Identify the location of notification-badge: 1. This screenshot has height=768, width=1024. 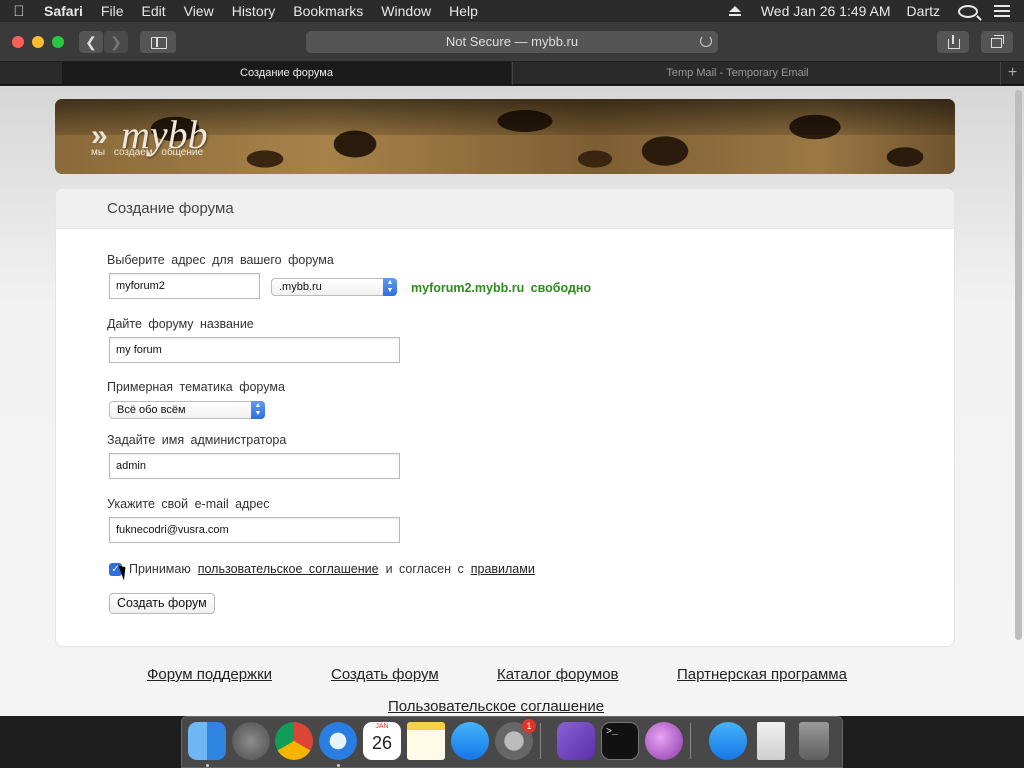
(529, 726).